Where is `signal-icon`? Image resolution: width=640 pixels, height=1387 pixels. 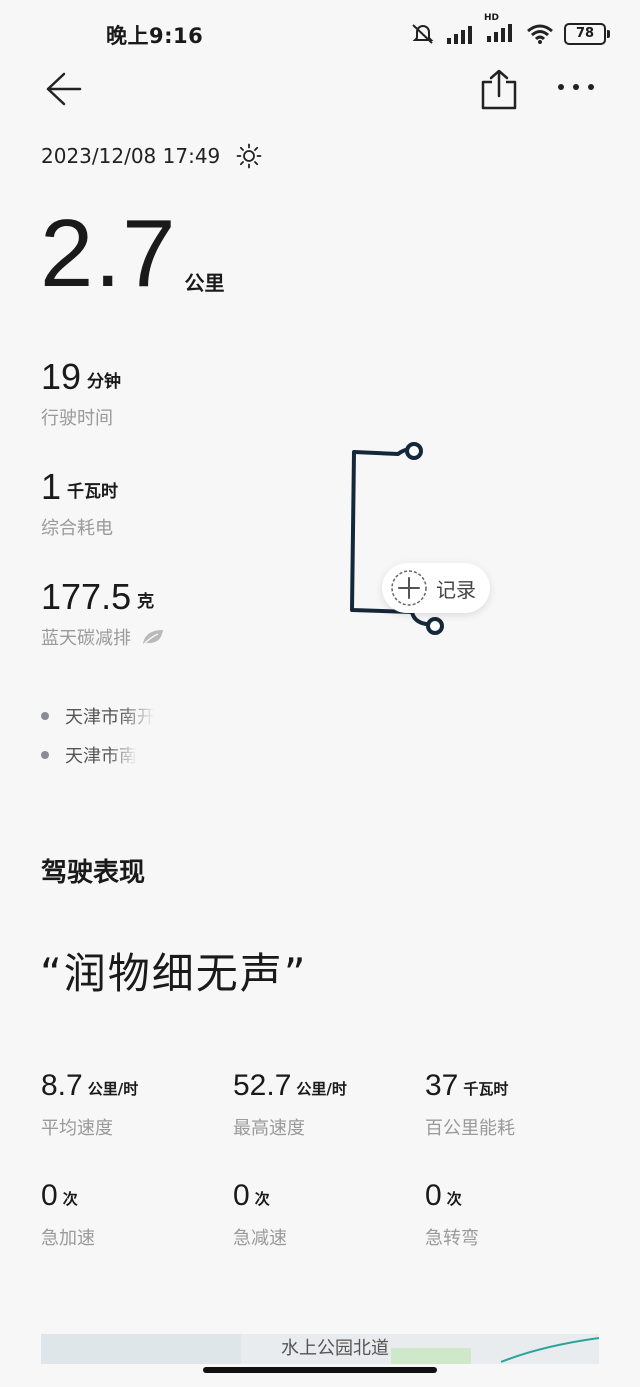
signal-icon is located at coordinates (459, 35).